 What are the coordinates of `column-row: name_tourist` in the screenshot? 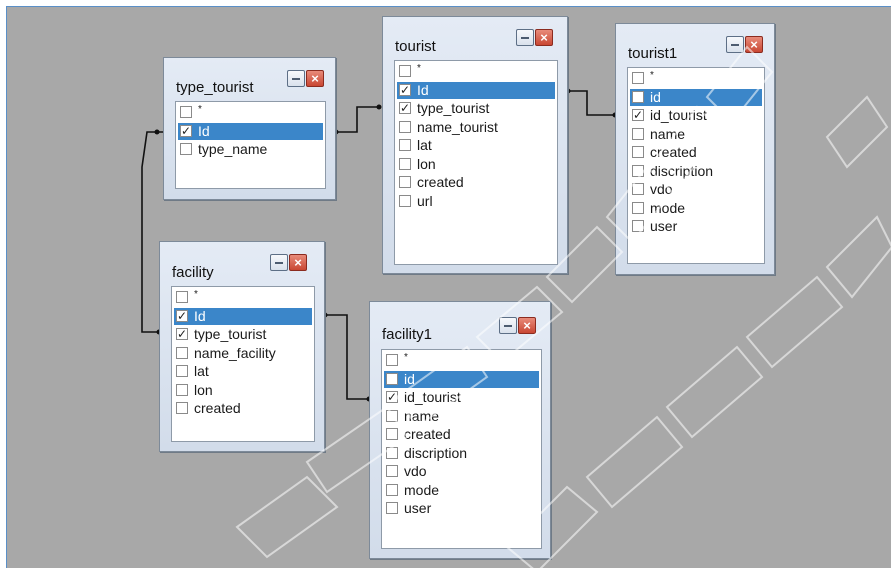 It's located at (476, 127).